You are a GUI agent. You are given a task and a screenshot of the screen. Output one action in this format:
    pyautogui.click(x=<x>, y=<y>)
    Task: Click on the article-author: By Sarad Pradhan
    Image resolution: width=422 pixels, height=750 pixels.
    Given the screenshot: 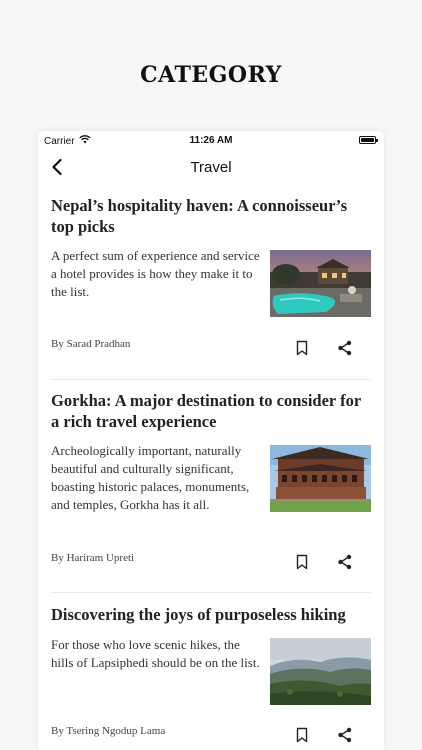 What is the action you would take?
    pyautogui.click(x=91, y=344)
    